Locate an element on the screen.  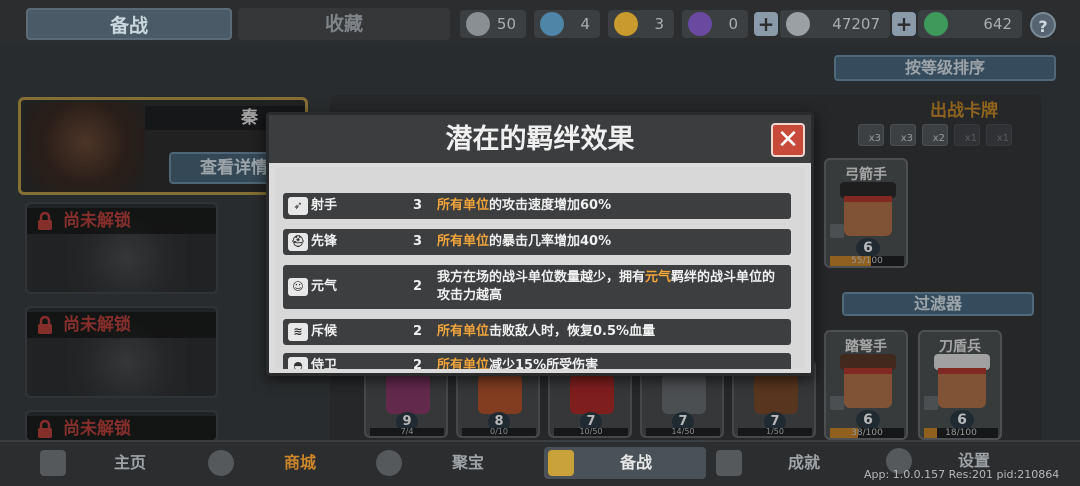
effect-row: ☺ 元气 2 我方在场的战斗单位数量越少，拥有元气羁绊的战斗单位的攻击力越高 is located at coordinates (537, 287).